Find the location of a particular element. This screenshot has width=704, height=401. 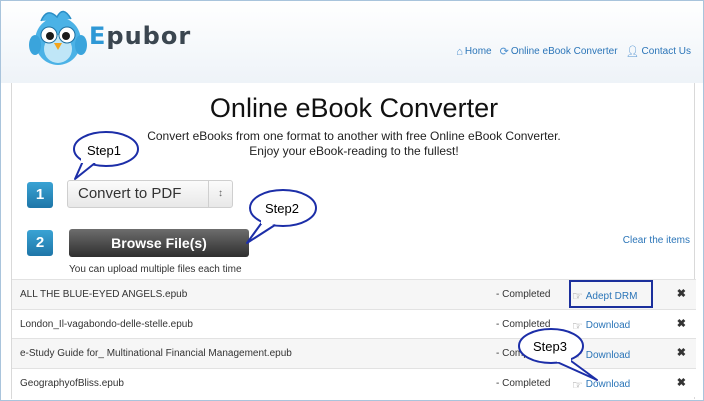

nav-contact-label: Contact Us is located at coordinates (666, 51).